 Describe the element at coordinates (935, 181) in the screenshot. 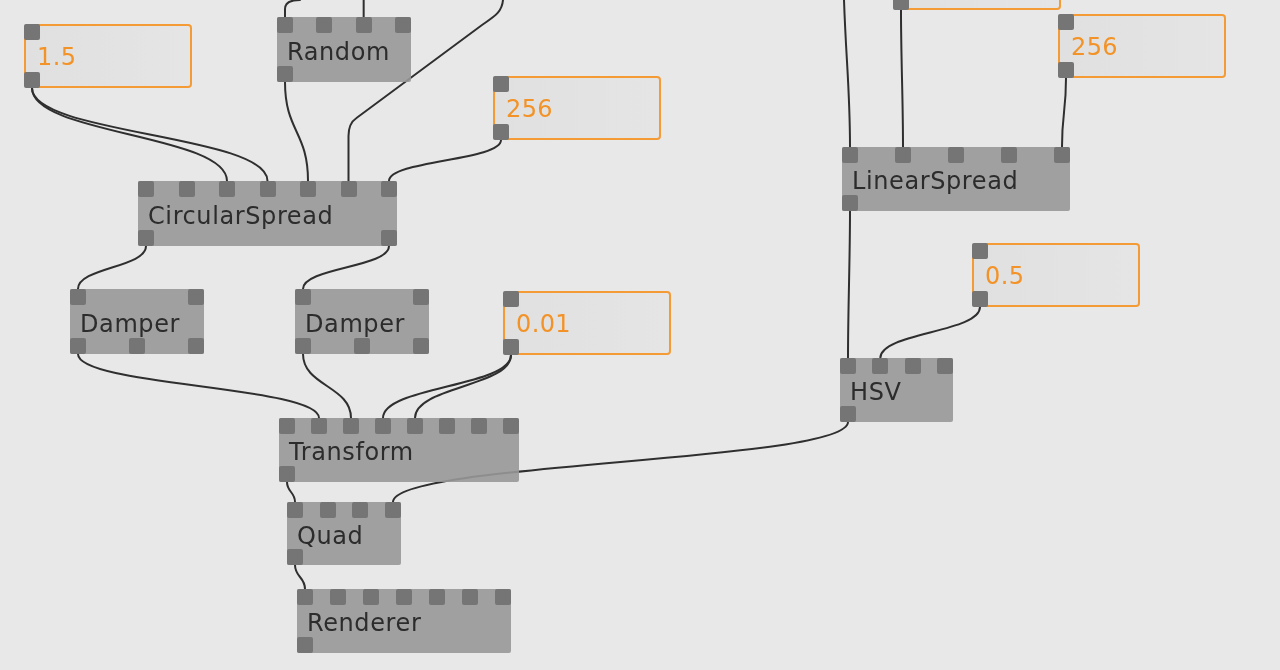

I see `node-label: LinearSpread` at that location.